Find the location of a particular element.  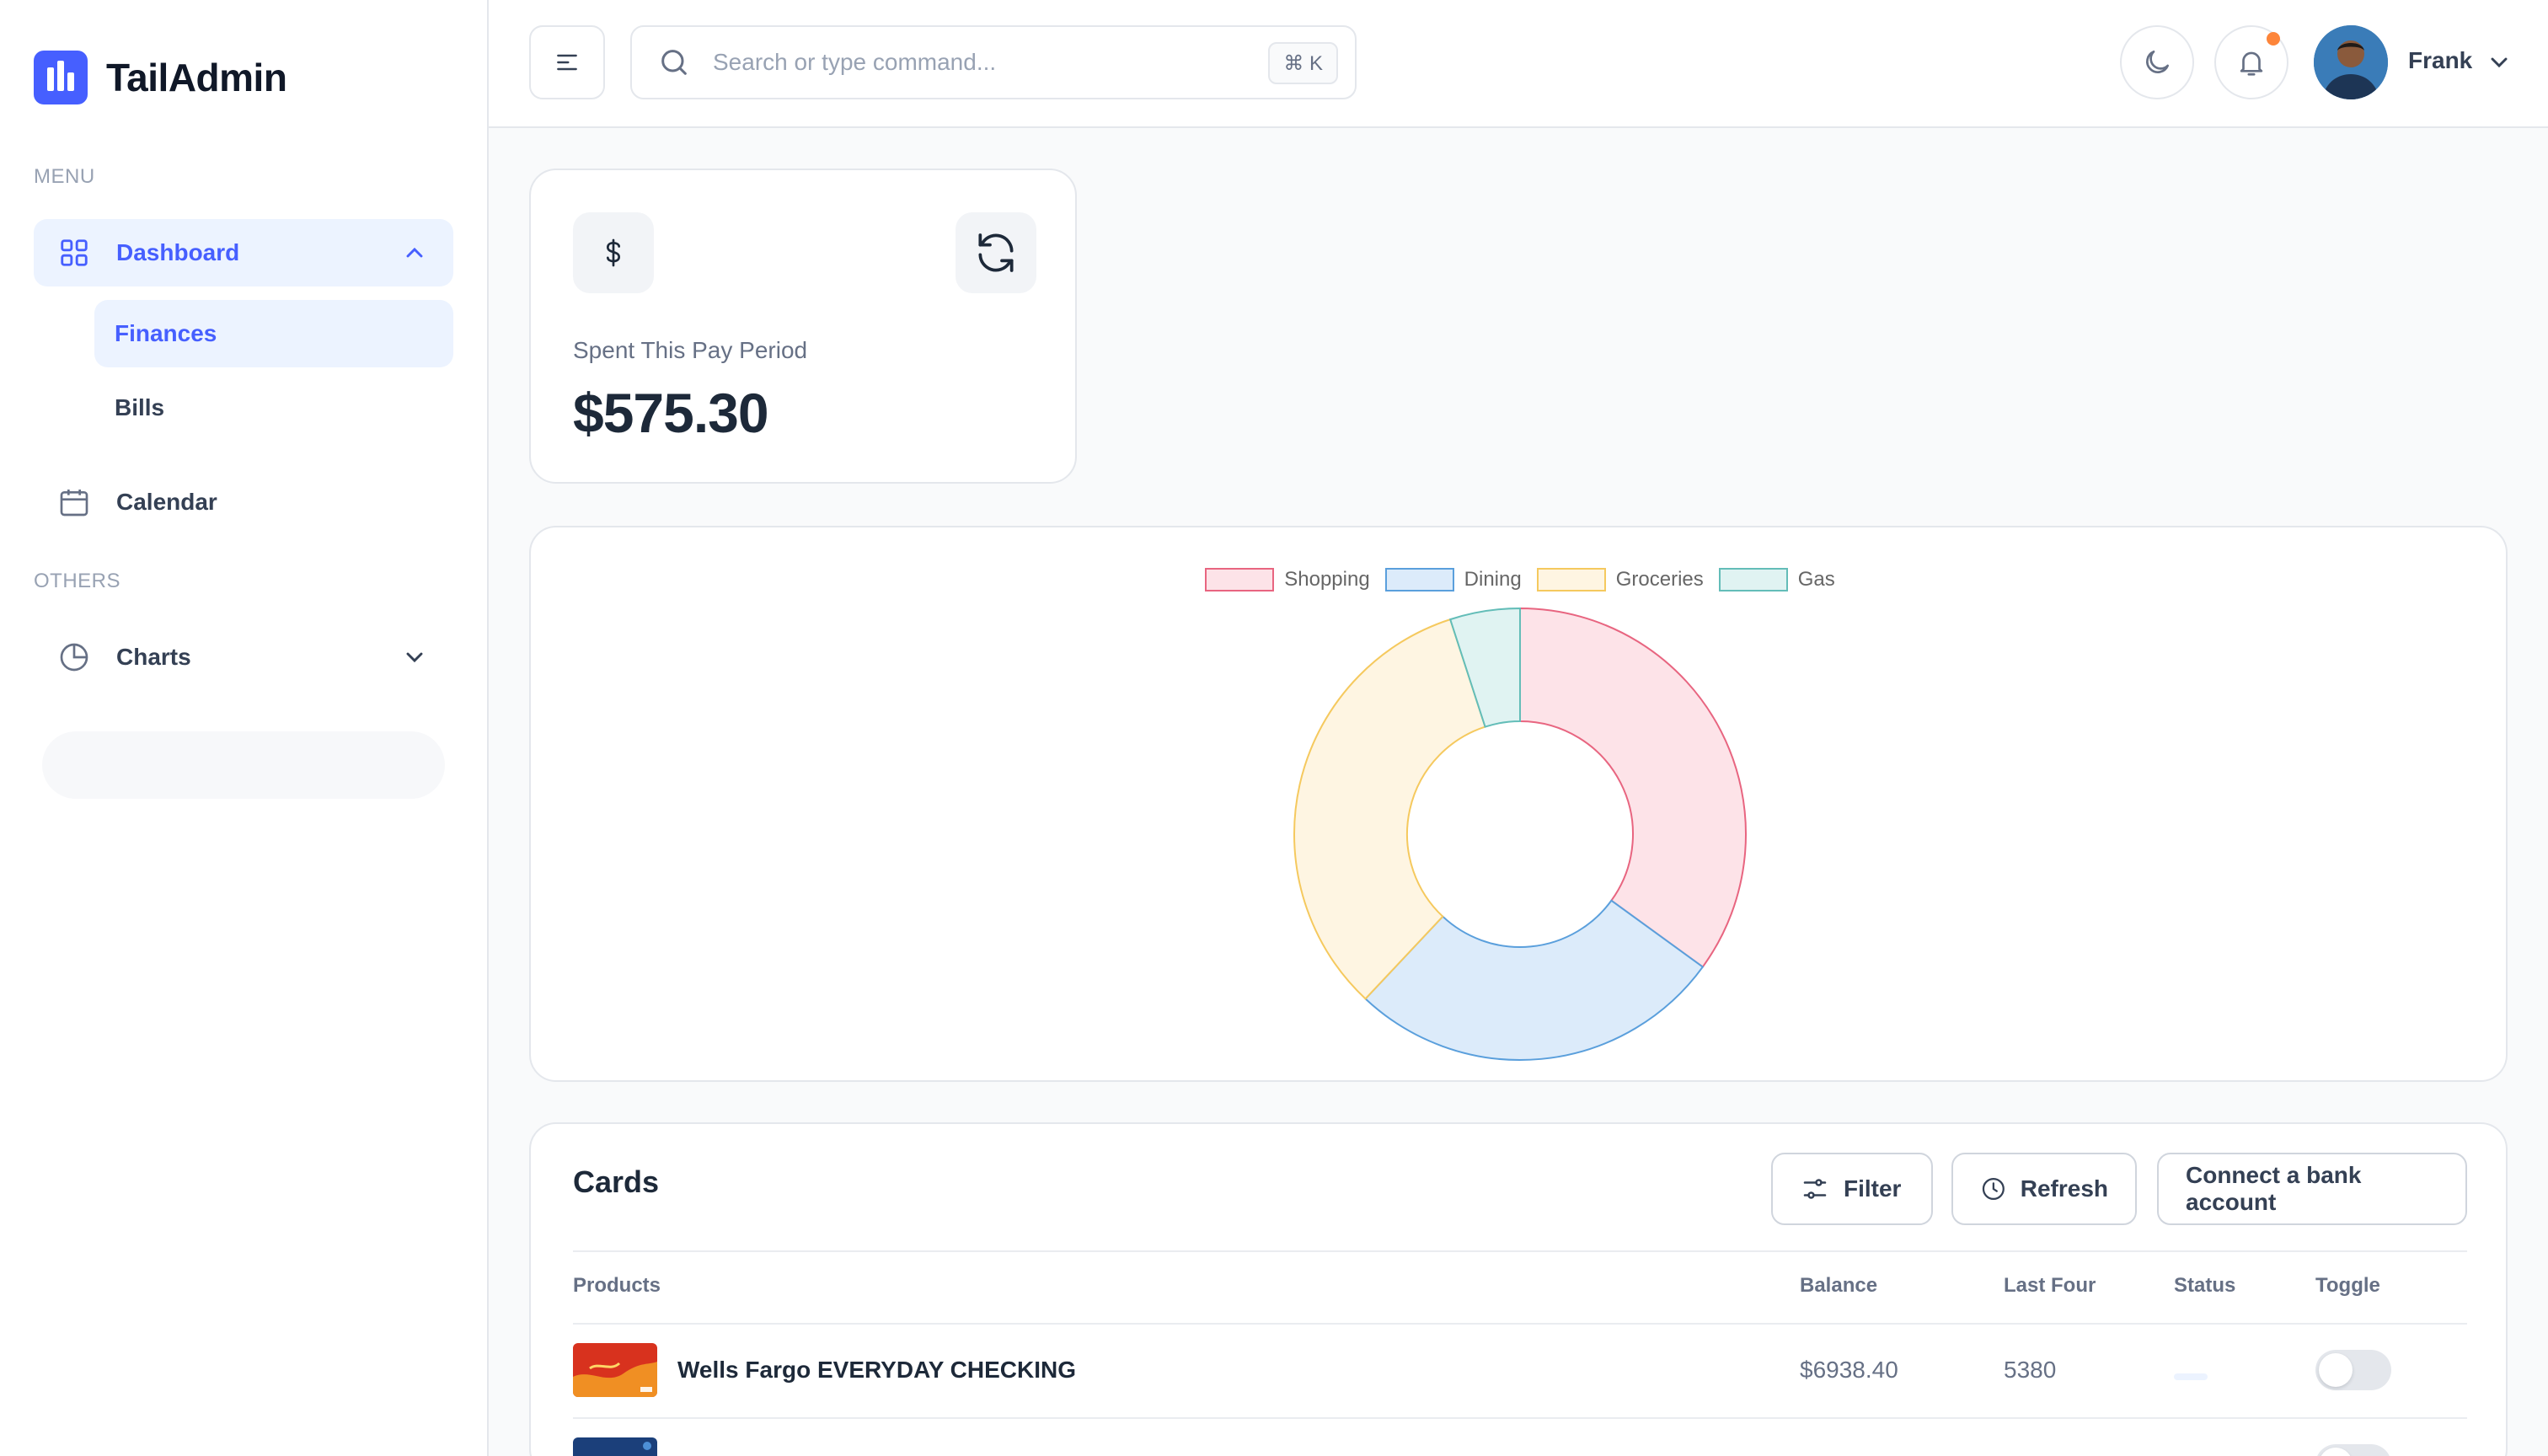

dark-mode-toggle is located at coordinates (2157, 62).